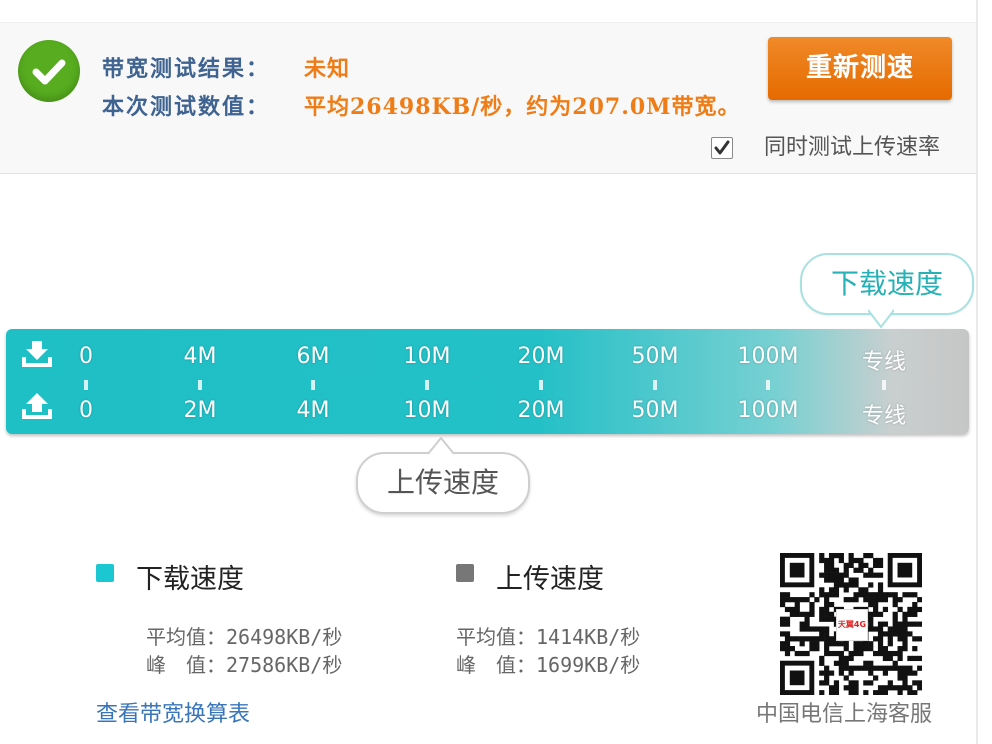 The image size is (992, 744). Describe the element at coordinates (550, 579) in the screenshot. I see `upload-legend-title: 上传速度` at that location.